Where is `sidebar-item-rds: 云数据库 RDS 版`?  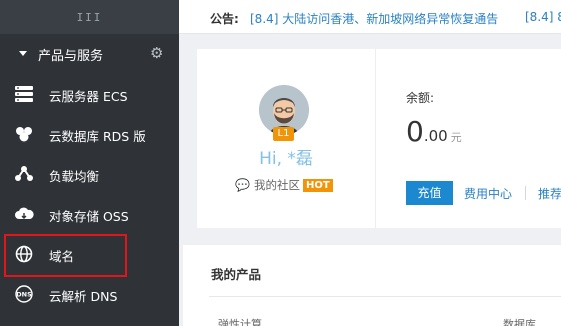 sidebar-item-rds: 云数据库 RDS 版 is located at coordinates (89, 134).